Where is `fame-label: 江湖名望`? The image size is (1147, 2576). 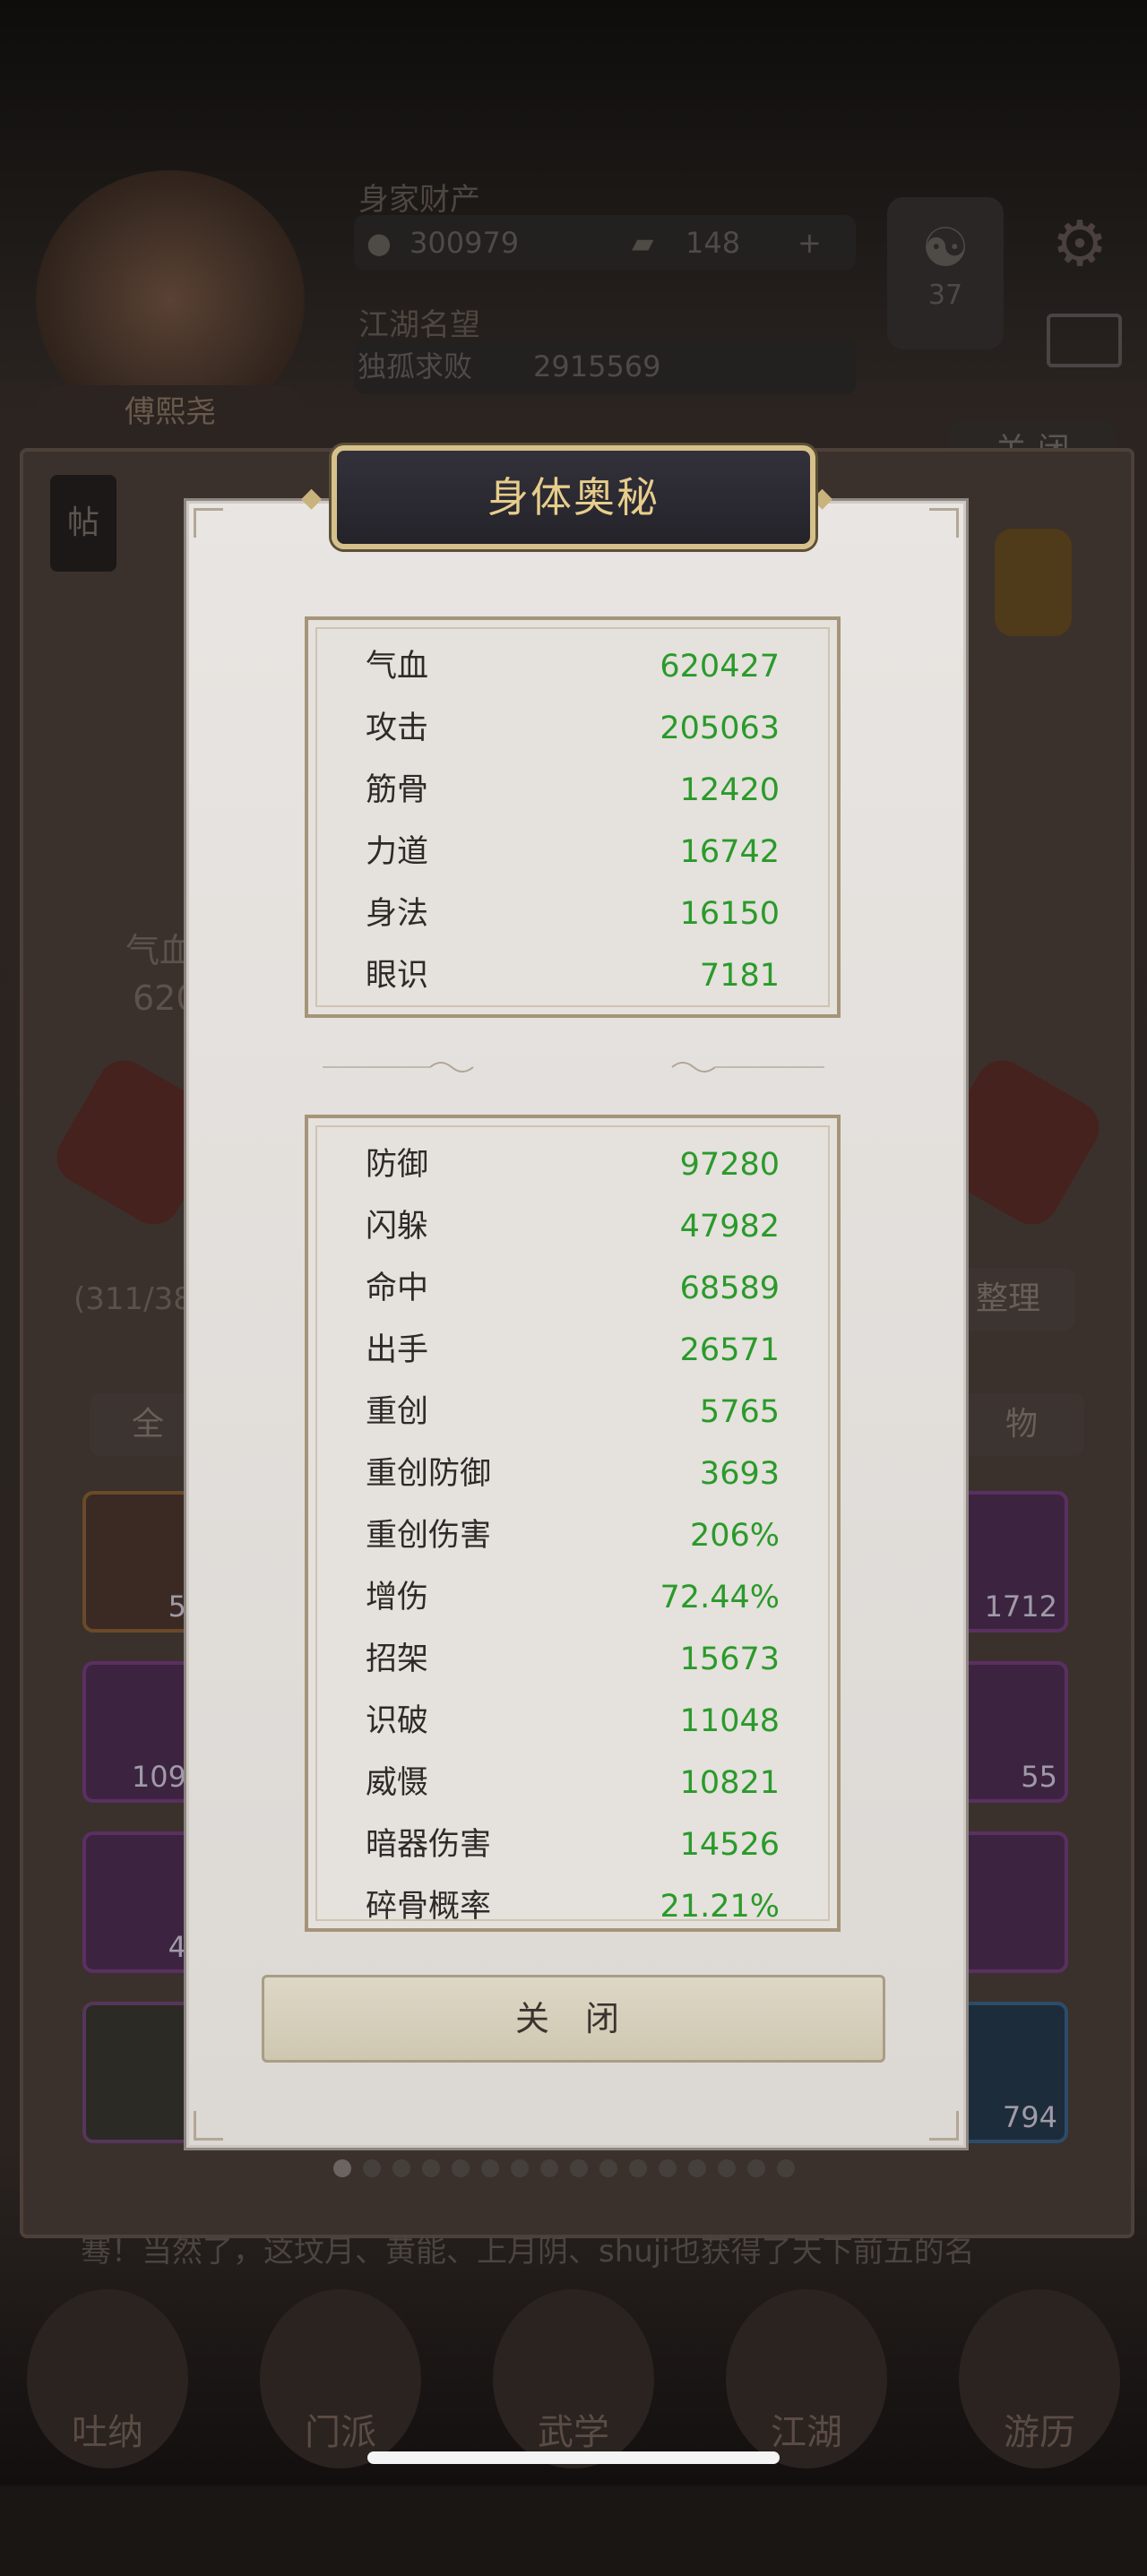 fame-label: 江湖名望 is located at coordinates (419, 325).